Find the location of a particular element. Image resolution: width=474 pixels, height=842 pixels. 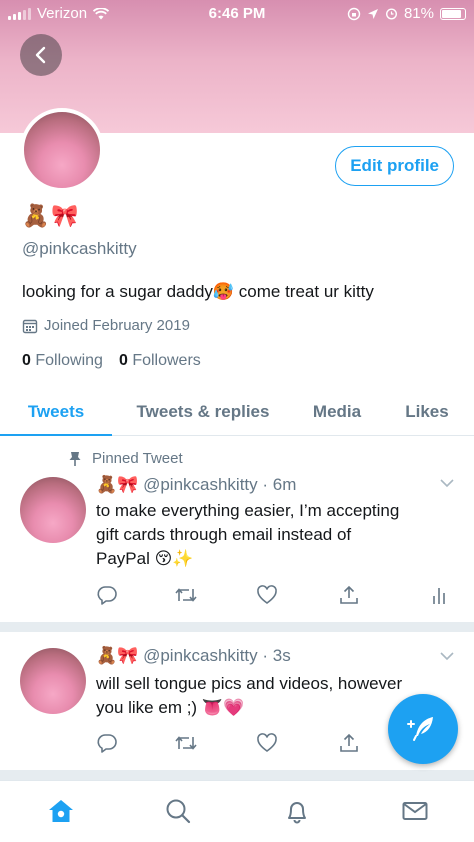

tweet-actions is located at coordinates (276, 595).